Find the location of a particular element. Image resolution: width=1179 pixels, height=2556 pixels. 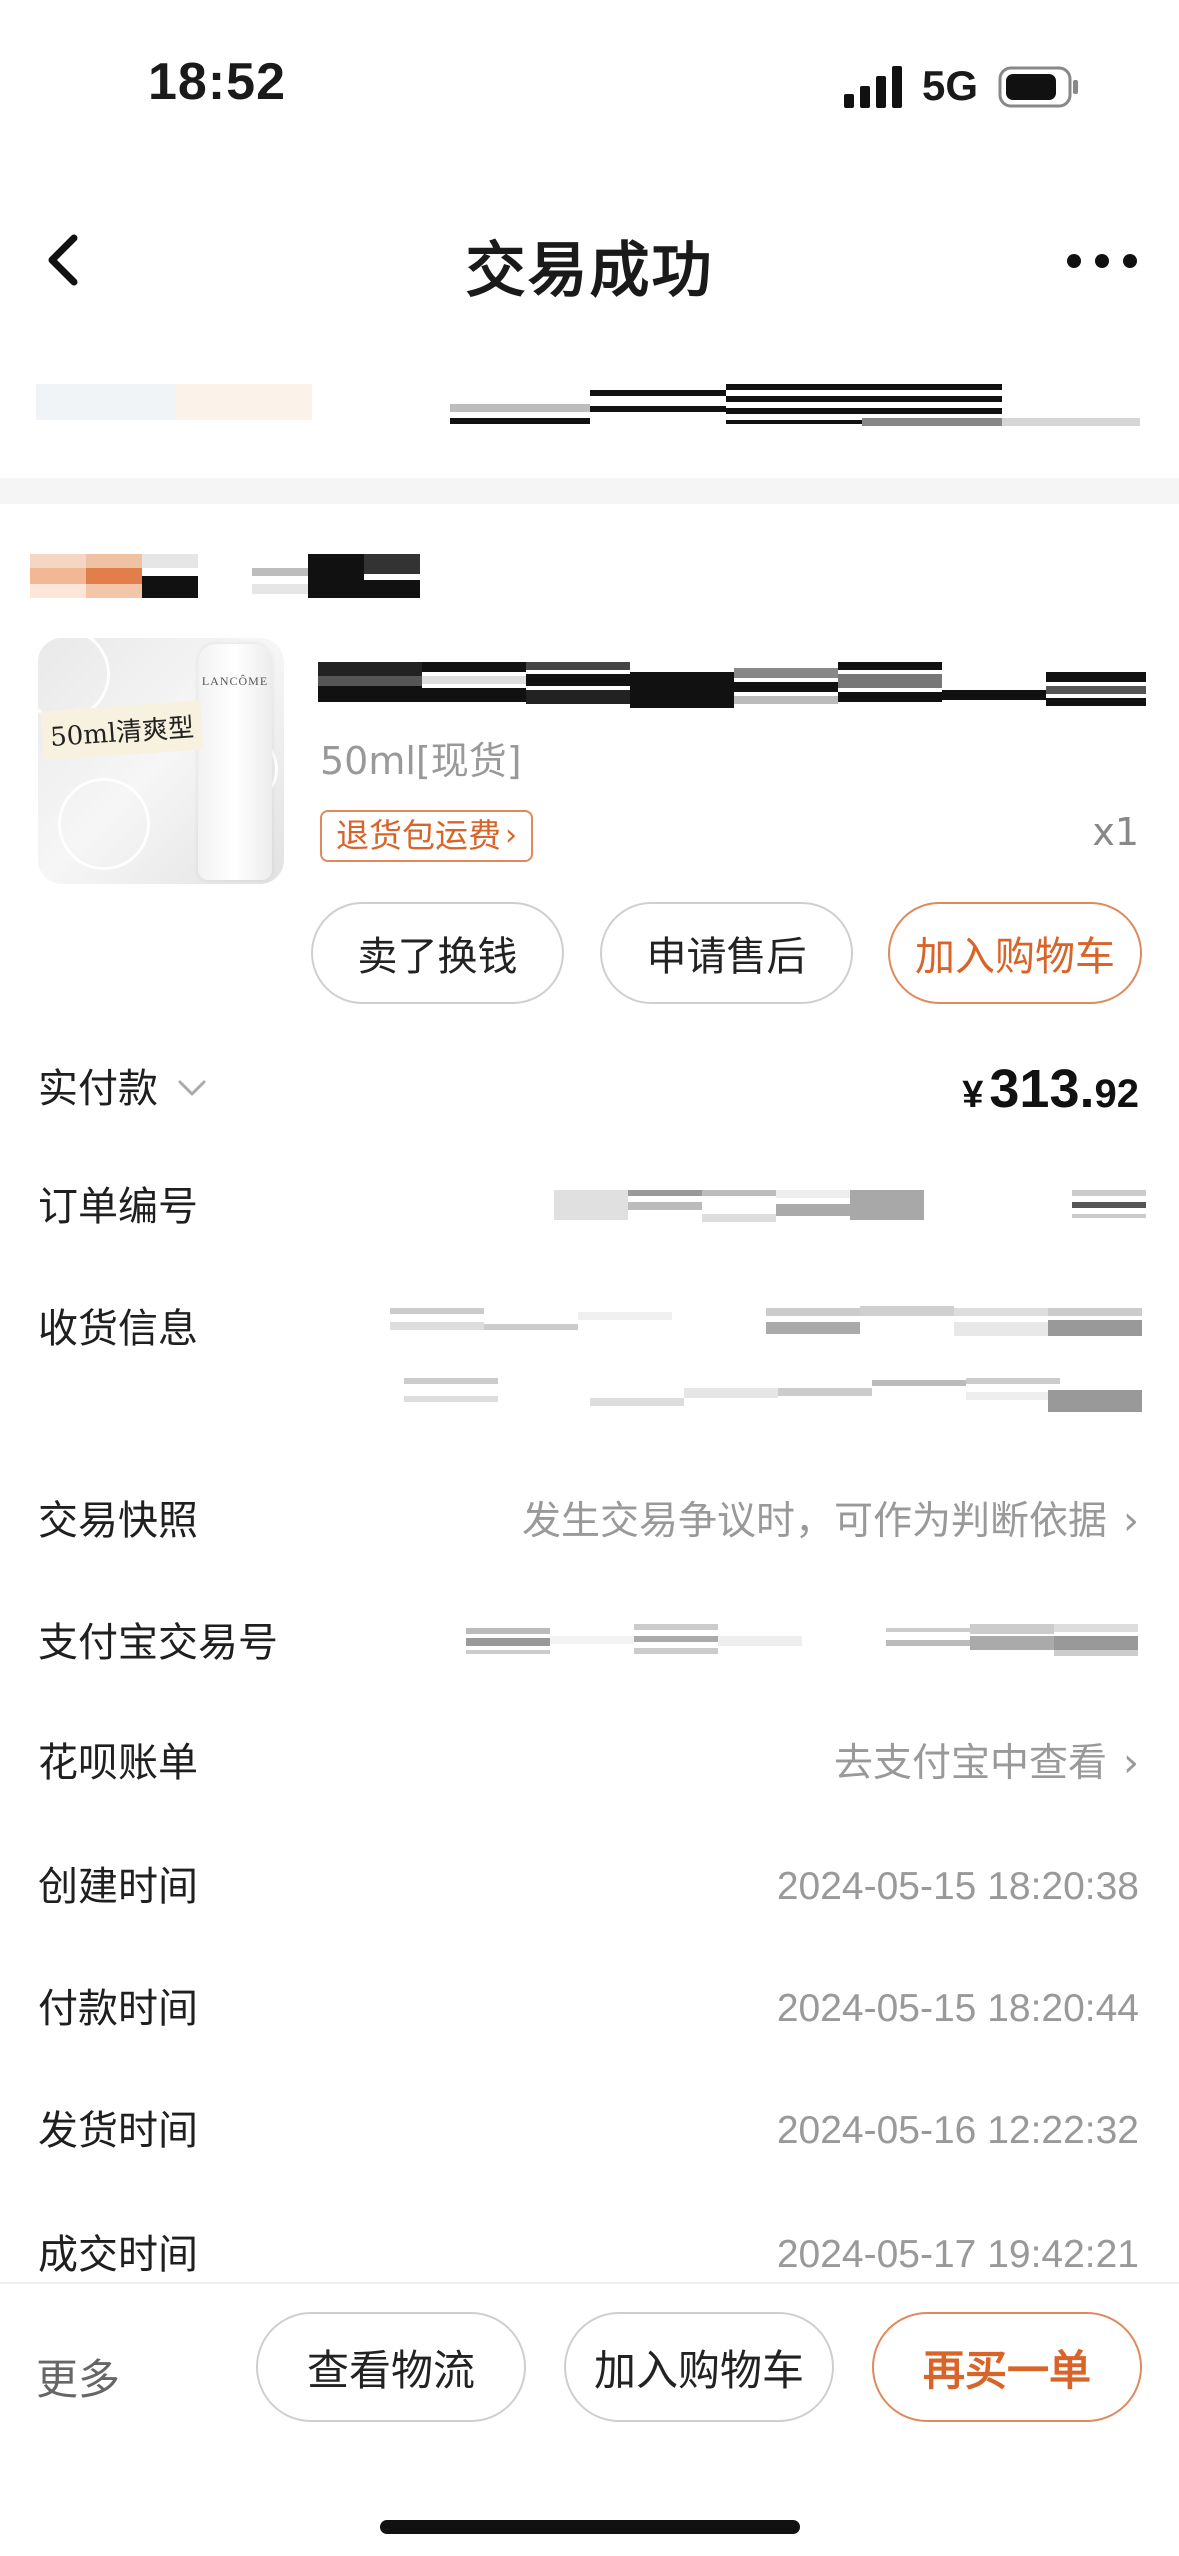

payment-time-value: 2024-05-15 18:20:44 is located at coordinates (957, 2008).